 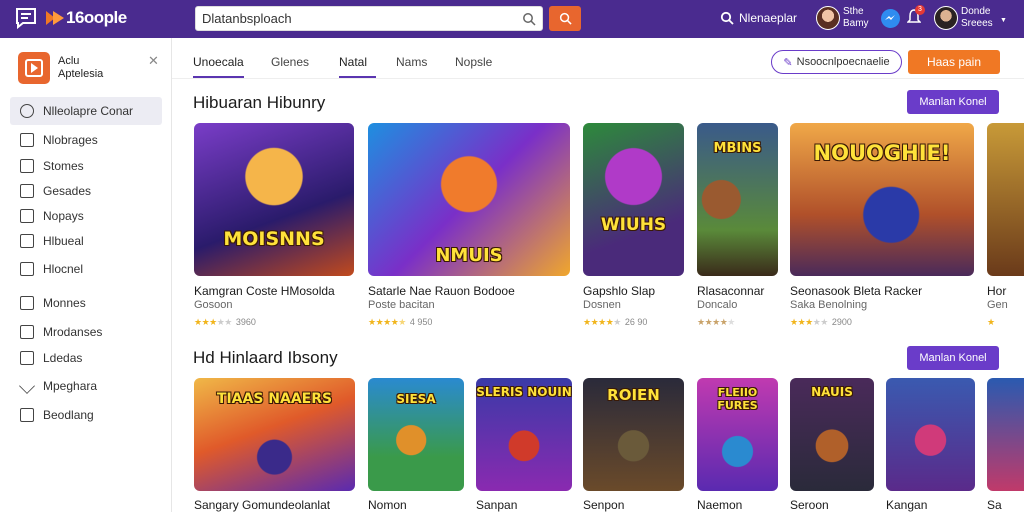 I want to click on games-icon, so click(x=27, y=191).